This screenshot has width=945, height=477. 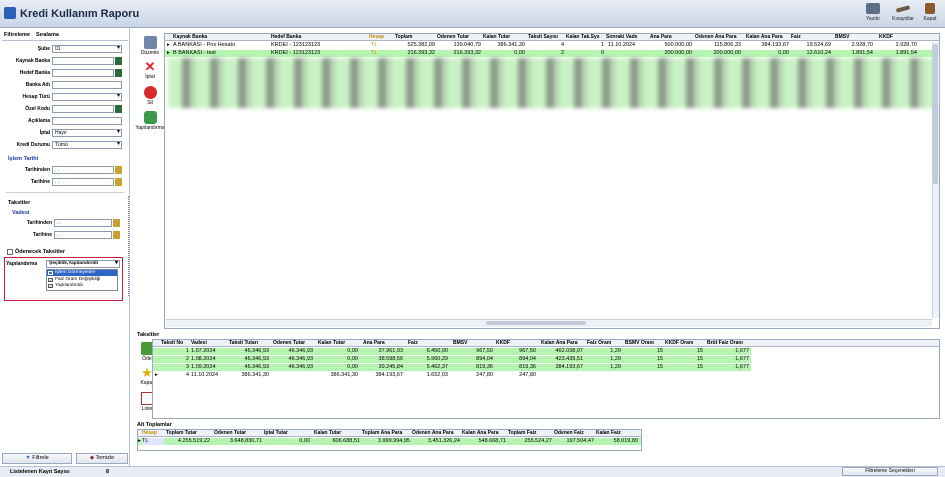 What do you see at coordinates (873, 15) in the screenshot?
I see `print-button: Yazdır` at bounding box center [873, 15].